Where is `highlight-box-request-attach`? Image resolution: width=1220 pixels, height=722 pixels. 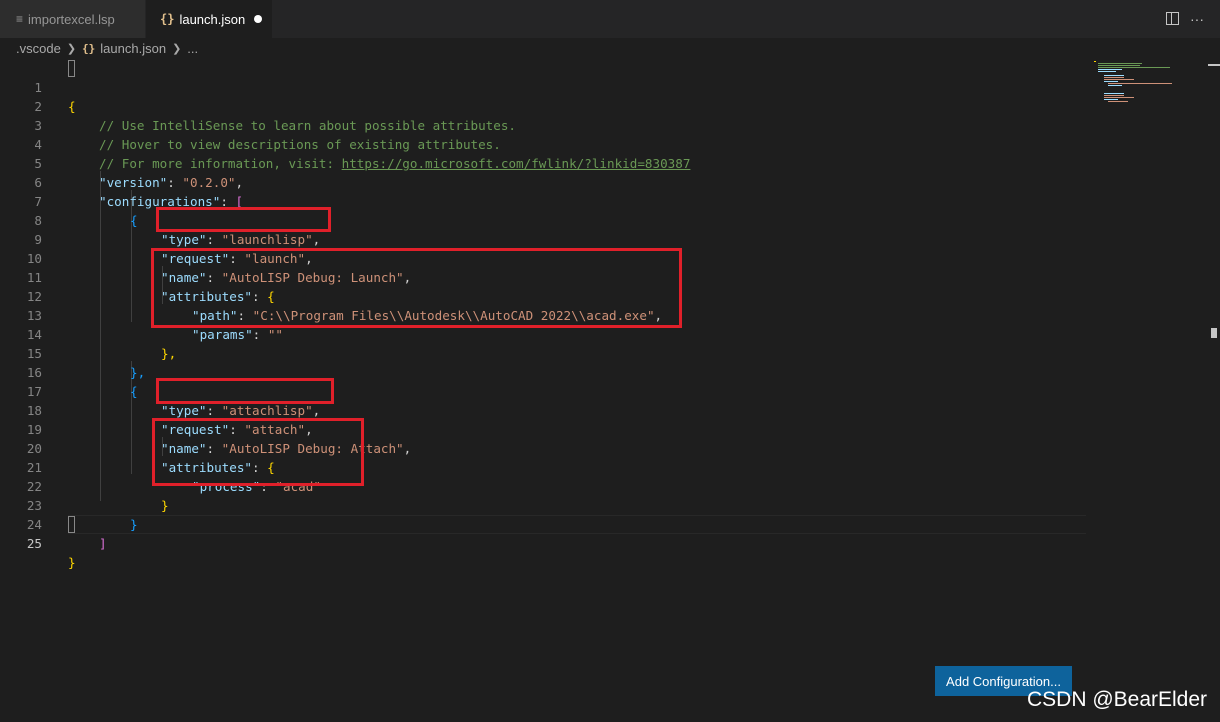
highlight-box-request-attach is located at coordinates (245, 391).